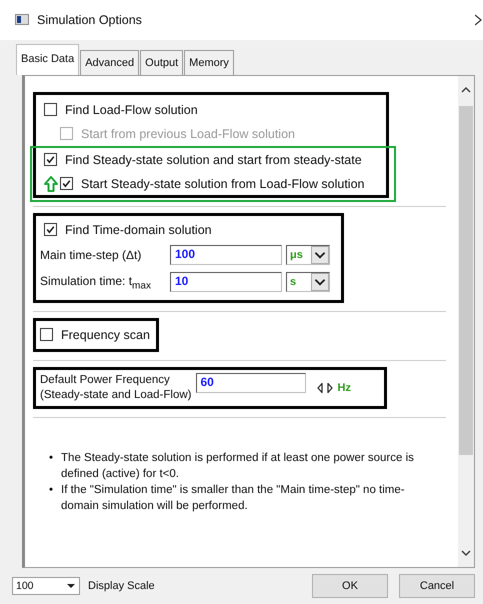  I want to click on window-title: Simulation Options, so click(90, 19).